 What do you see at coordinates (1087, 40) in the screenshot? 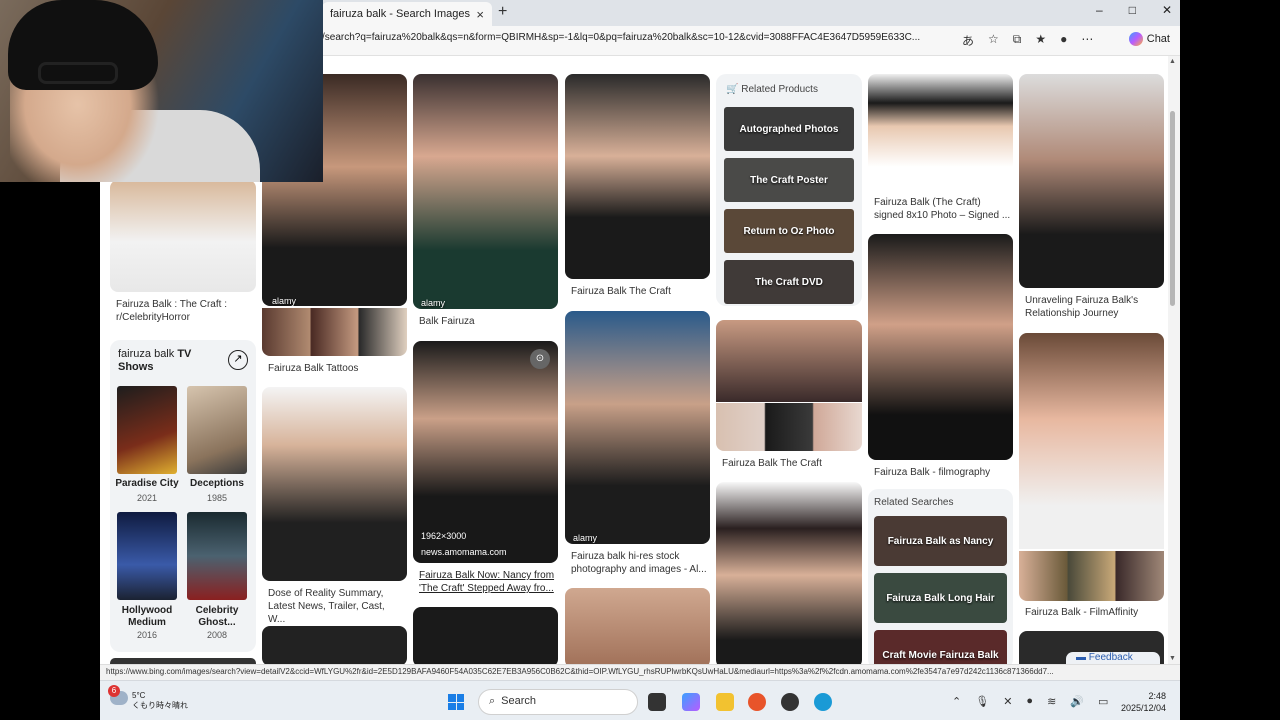
I see `more-menu-icon: ⋯` at bounding box center [1087, 40].